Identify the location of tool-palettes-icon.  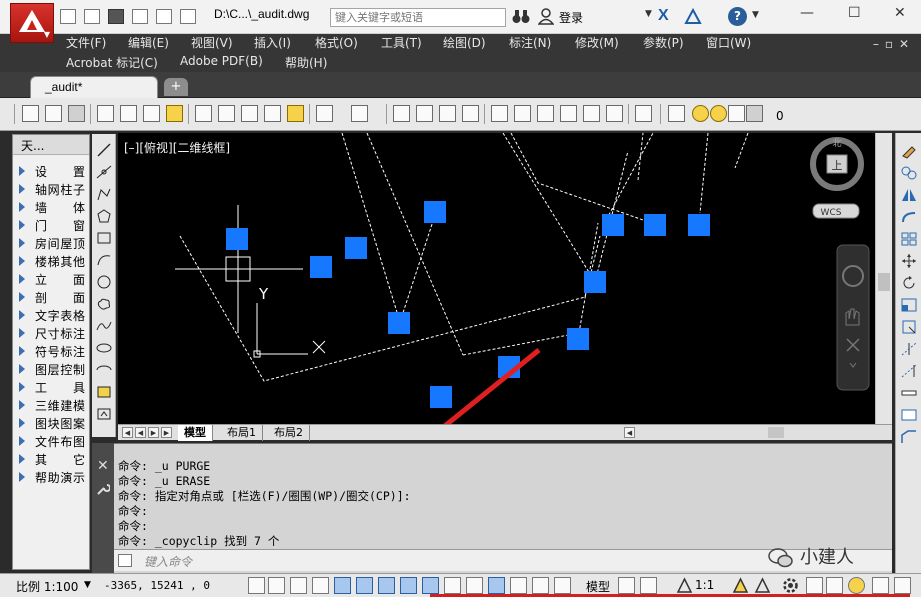
(545, 113).